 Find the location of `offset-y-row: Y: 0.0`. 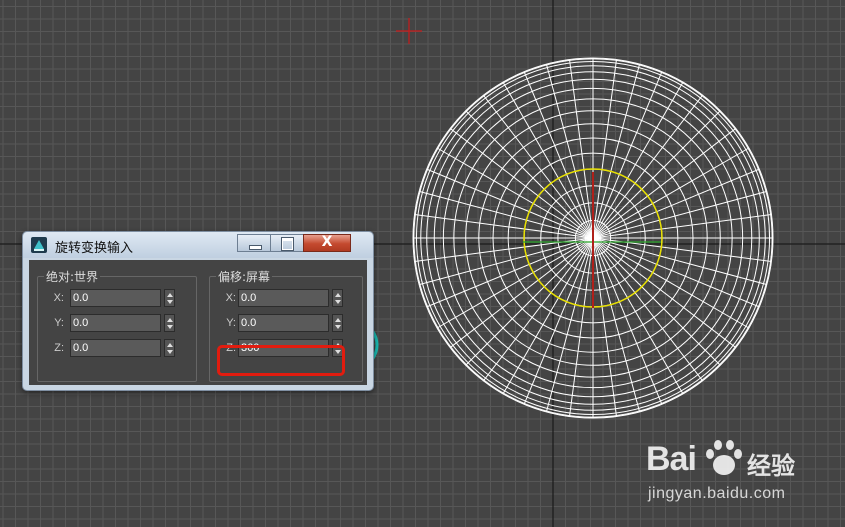

offset-y-row: Y: 0.0 is located at coordinates (286, 324).